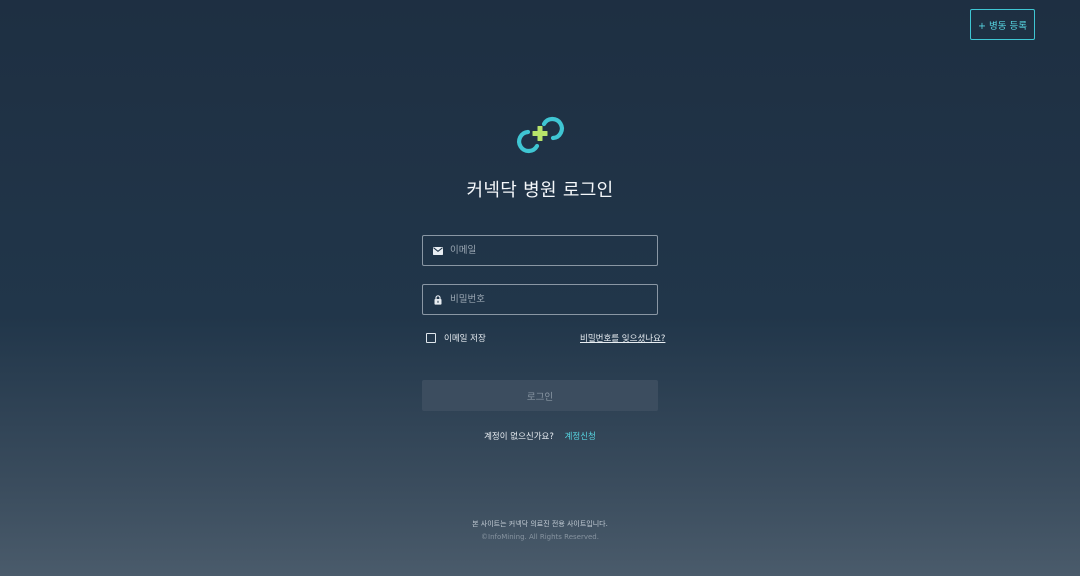 Image resolution: width=1080 pixels, height=576 pixels. Describe the element at coordinates (431, 338) in the screenshot. I see `remember-email-checkbox` at that location.